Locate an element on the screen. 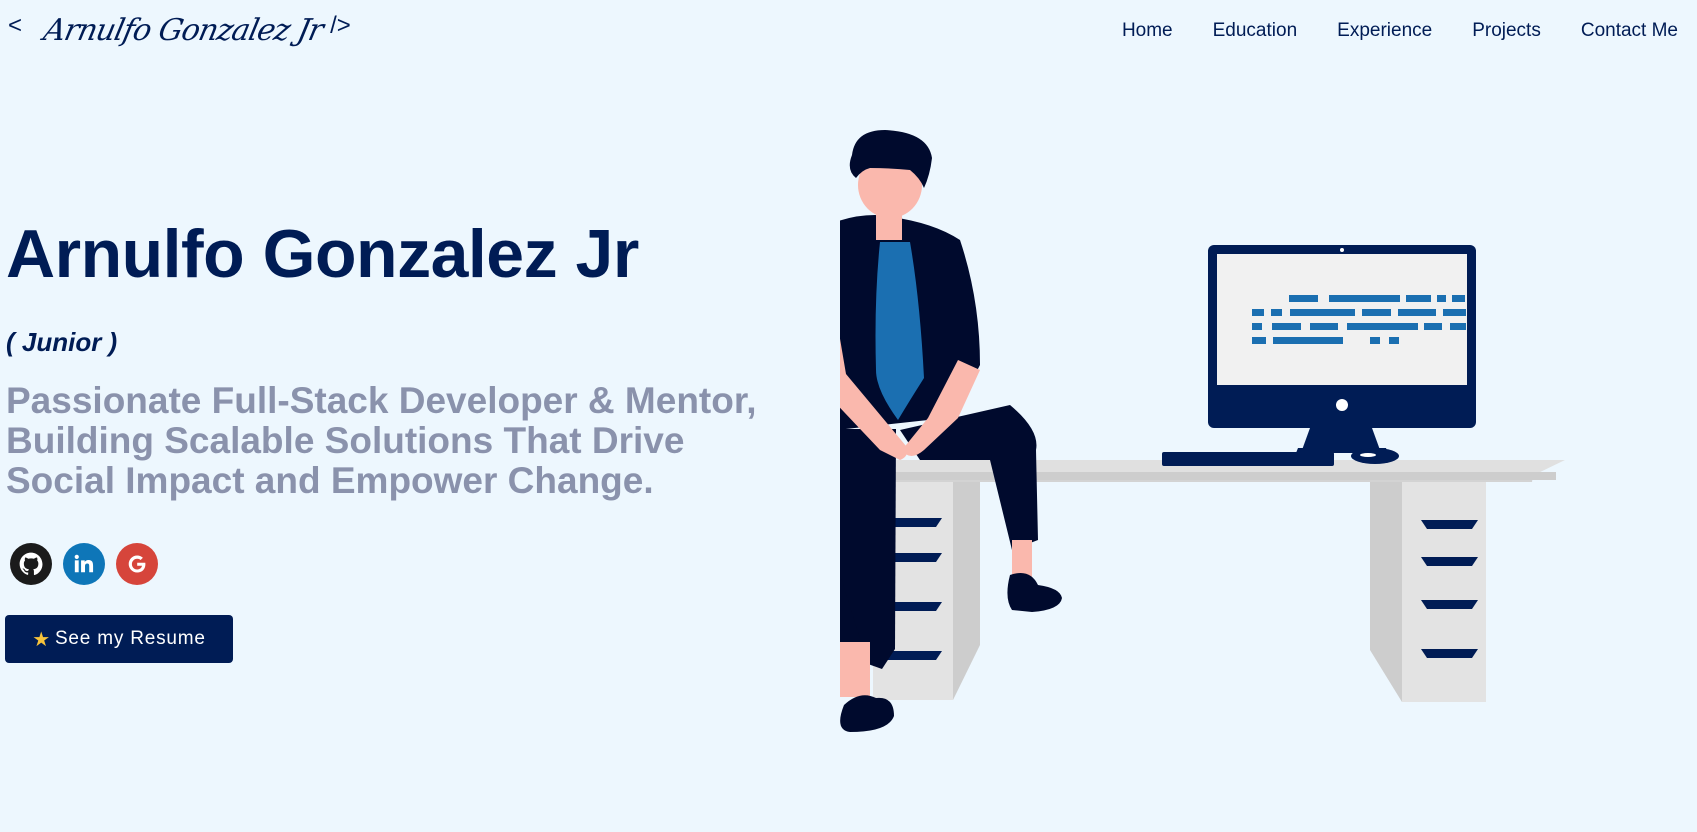 This screenshot has height=832, width=1697. logo-close-bracket: /> is located at coordinates (340, 25).